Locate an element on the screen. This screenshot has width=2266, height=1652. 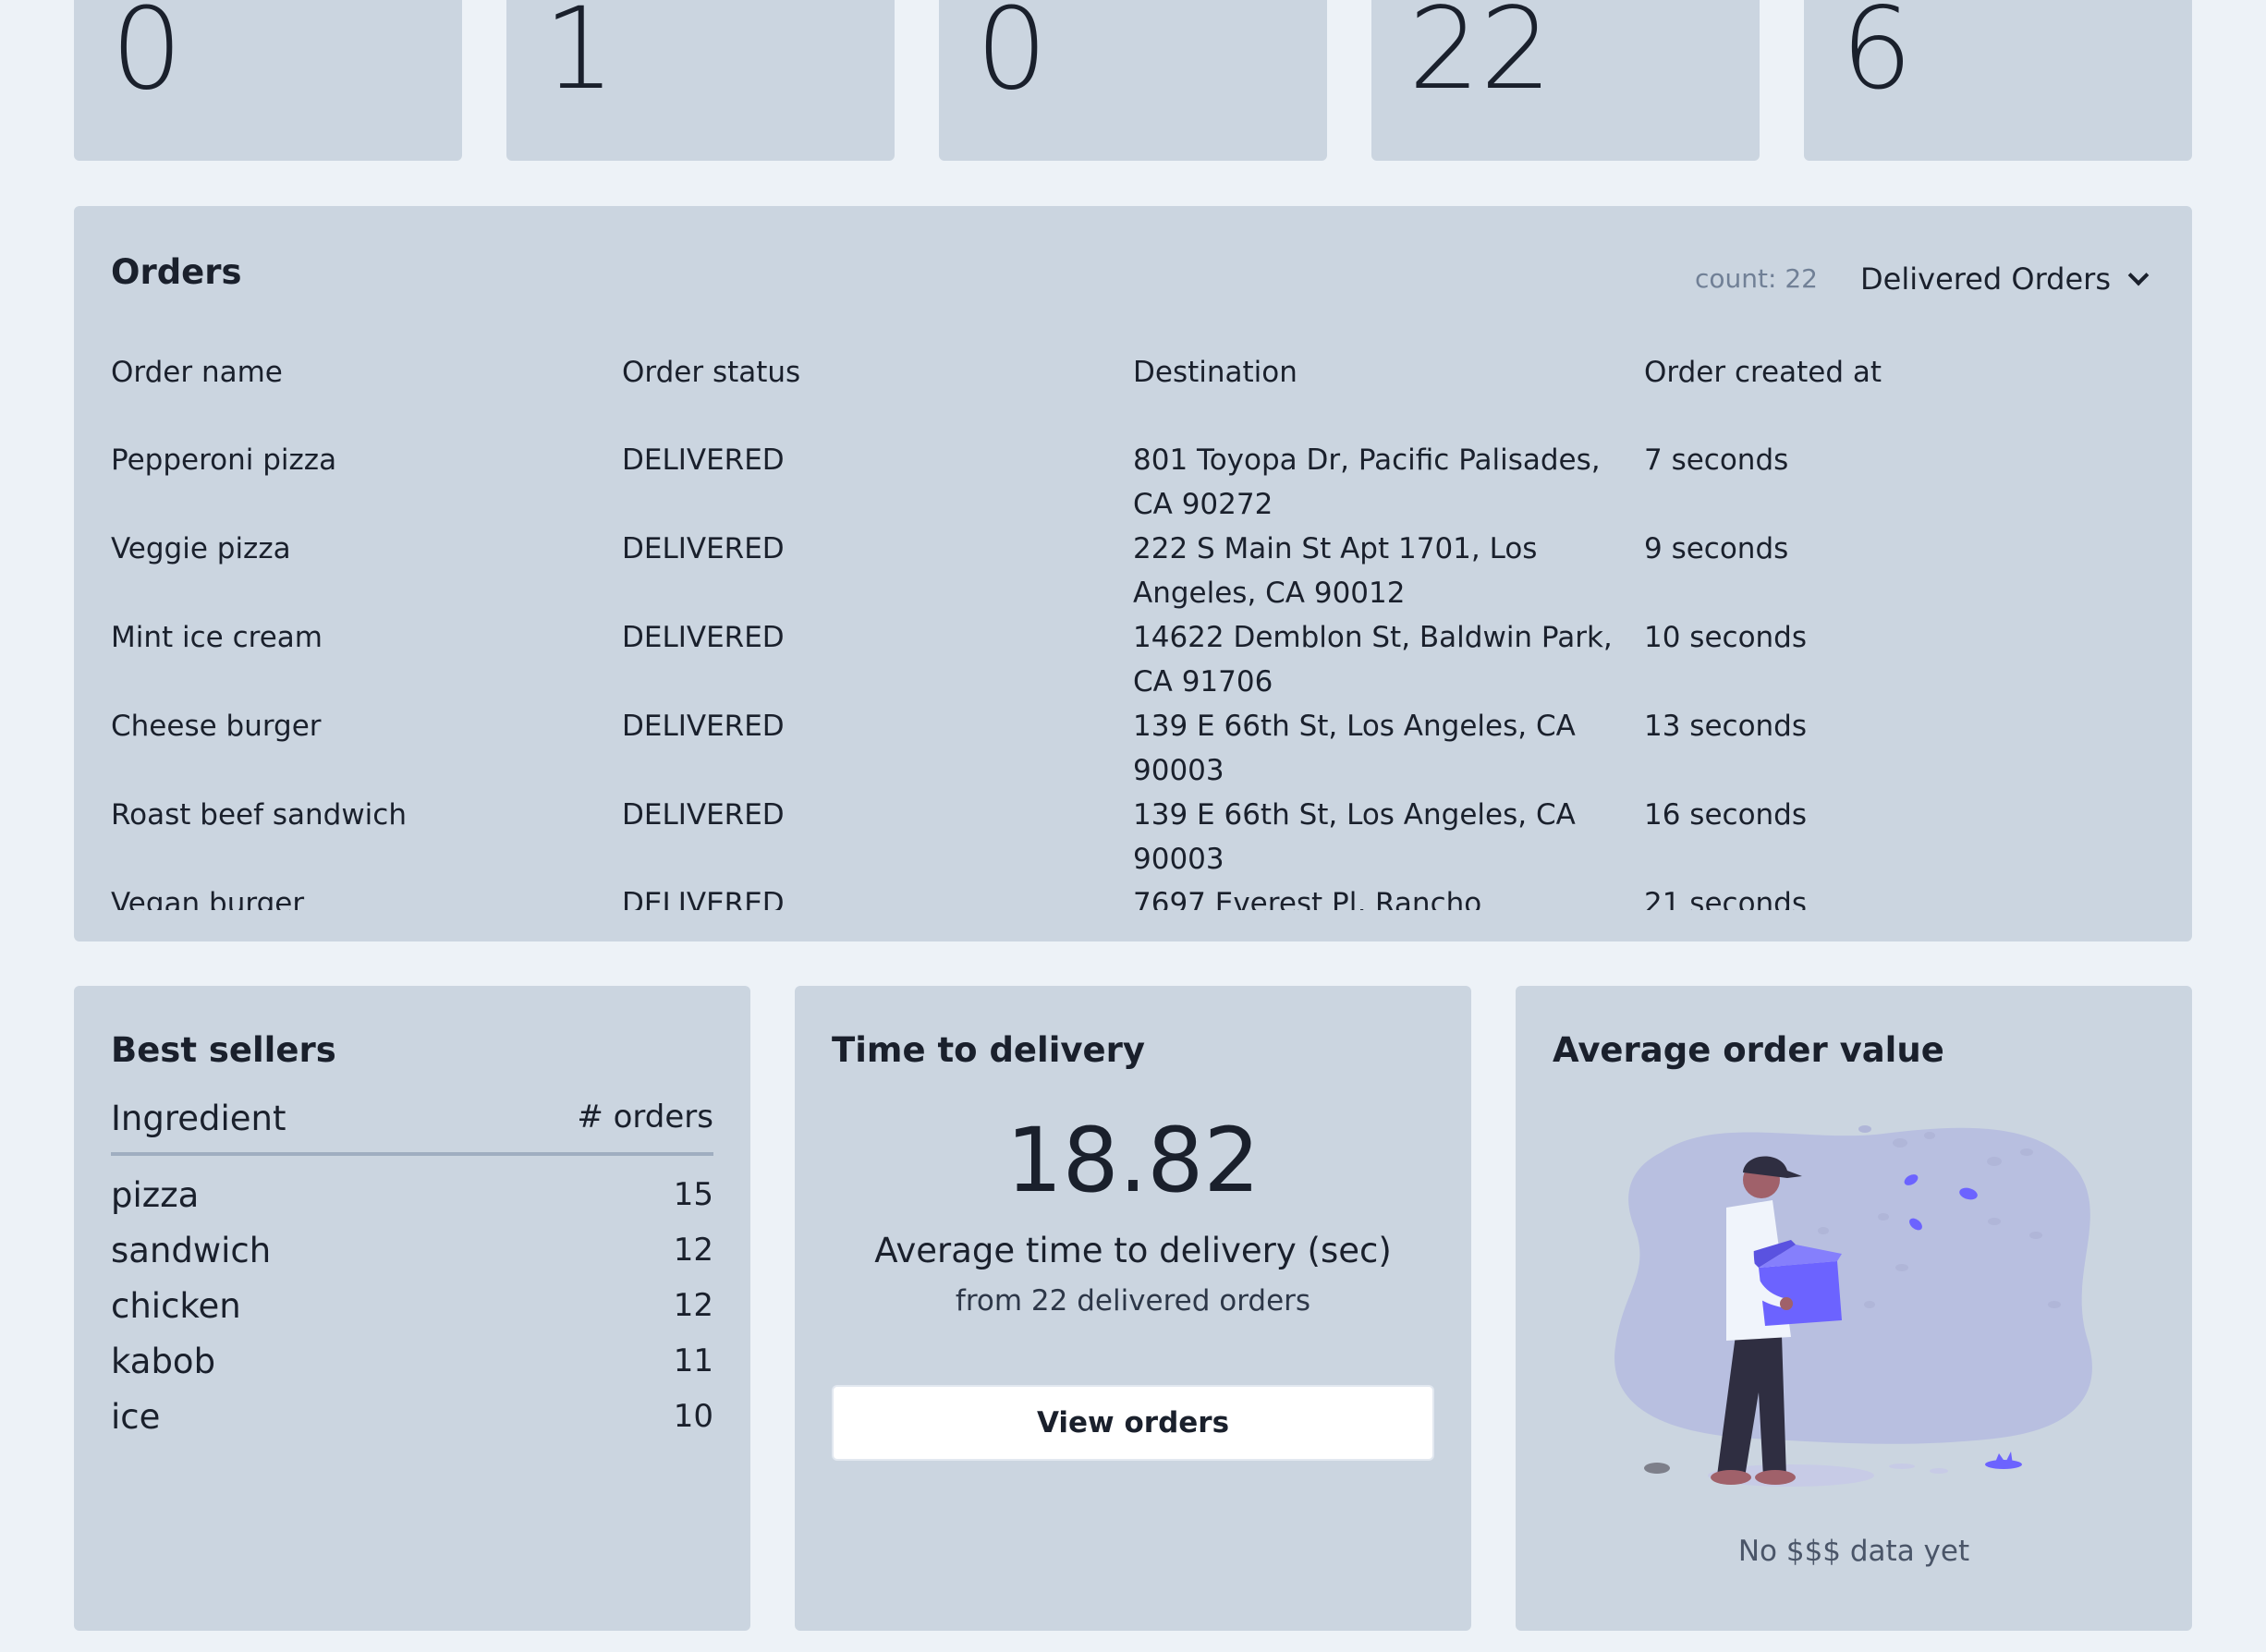
best-sellers-header: Ingredient # orders is located at coordinates (412, 1127).